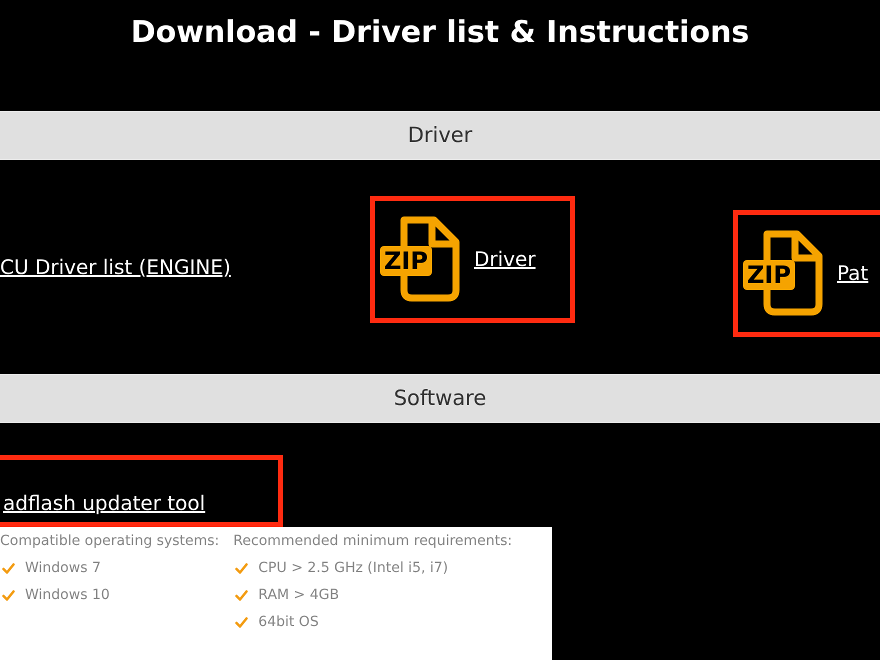 This screenshot has height=660, width=880. Describe the element at coordinates (440, 398) in the screenshot. I see `section-header: Software` at that location.